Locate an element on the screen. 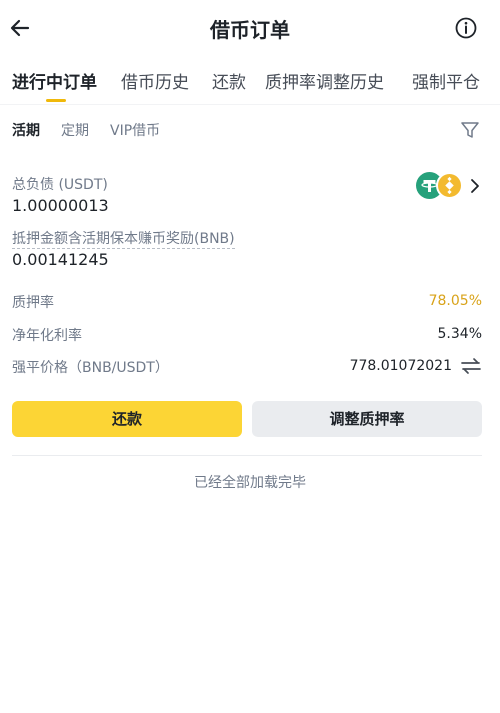  order-tabs: 进行中订单 借币历史 还款 质押率调整历史 强制平仓 is located at coordinates (250, 83).